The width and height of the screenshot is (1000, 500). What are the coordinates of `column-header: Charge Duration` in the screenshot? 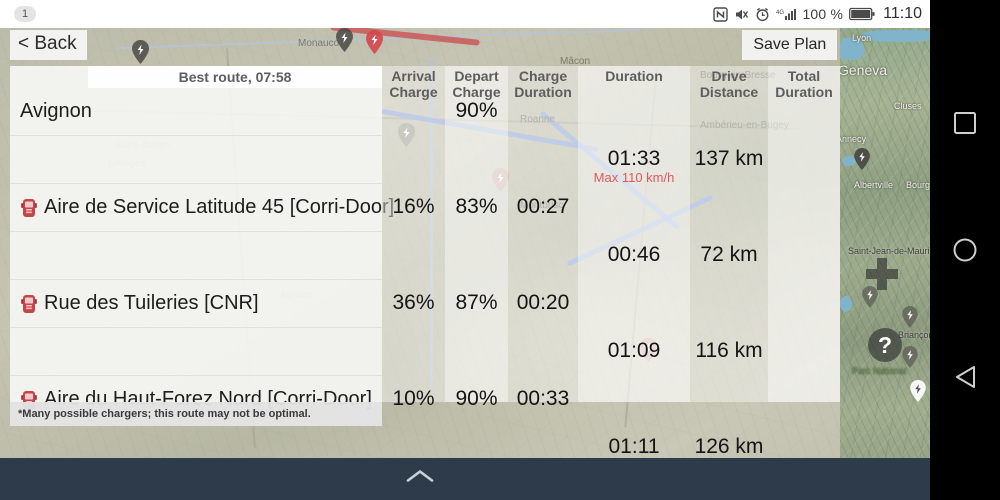 It's located at (543, 84).